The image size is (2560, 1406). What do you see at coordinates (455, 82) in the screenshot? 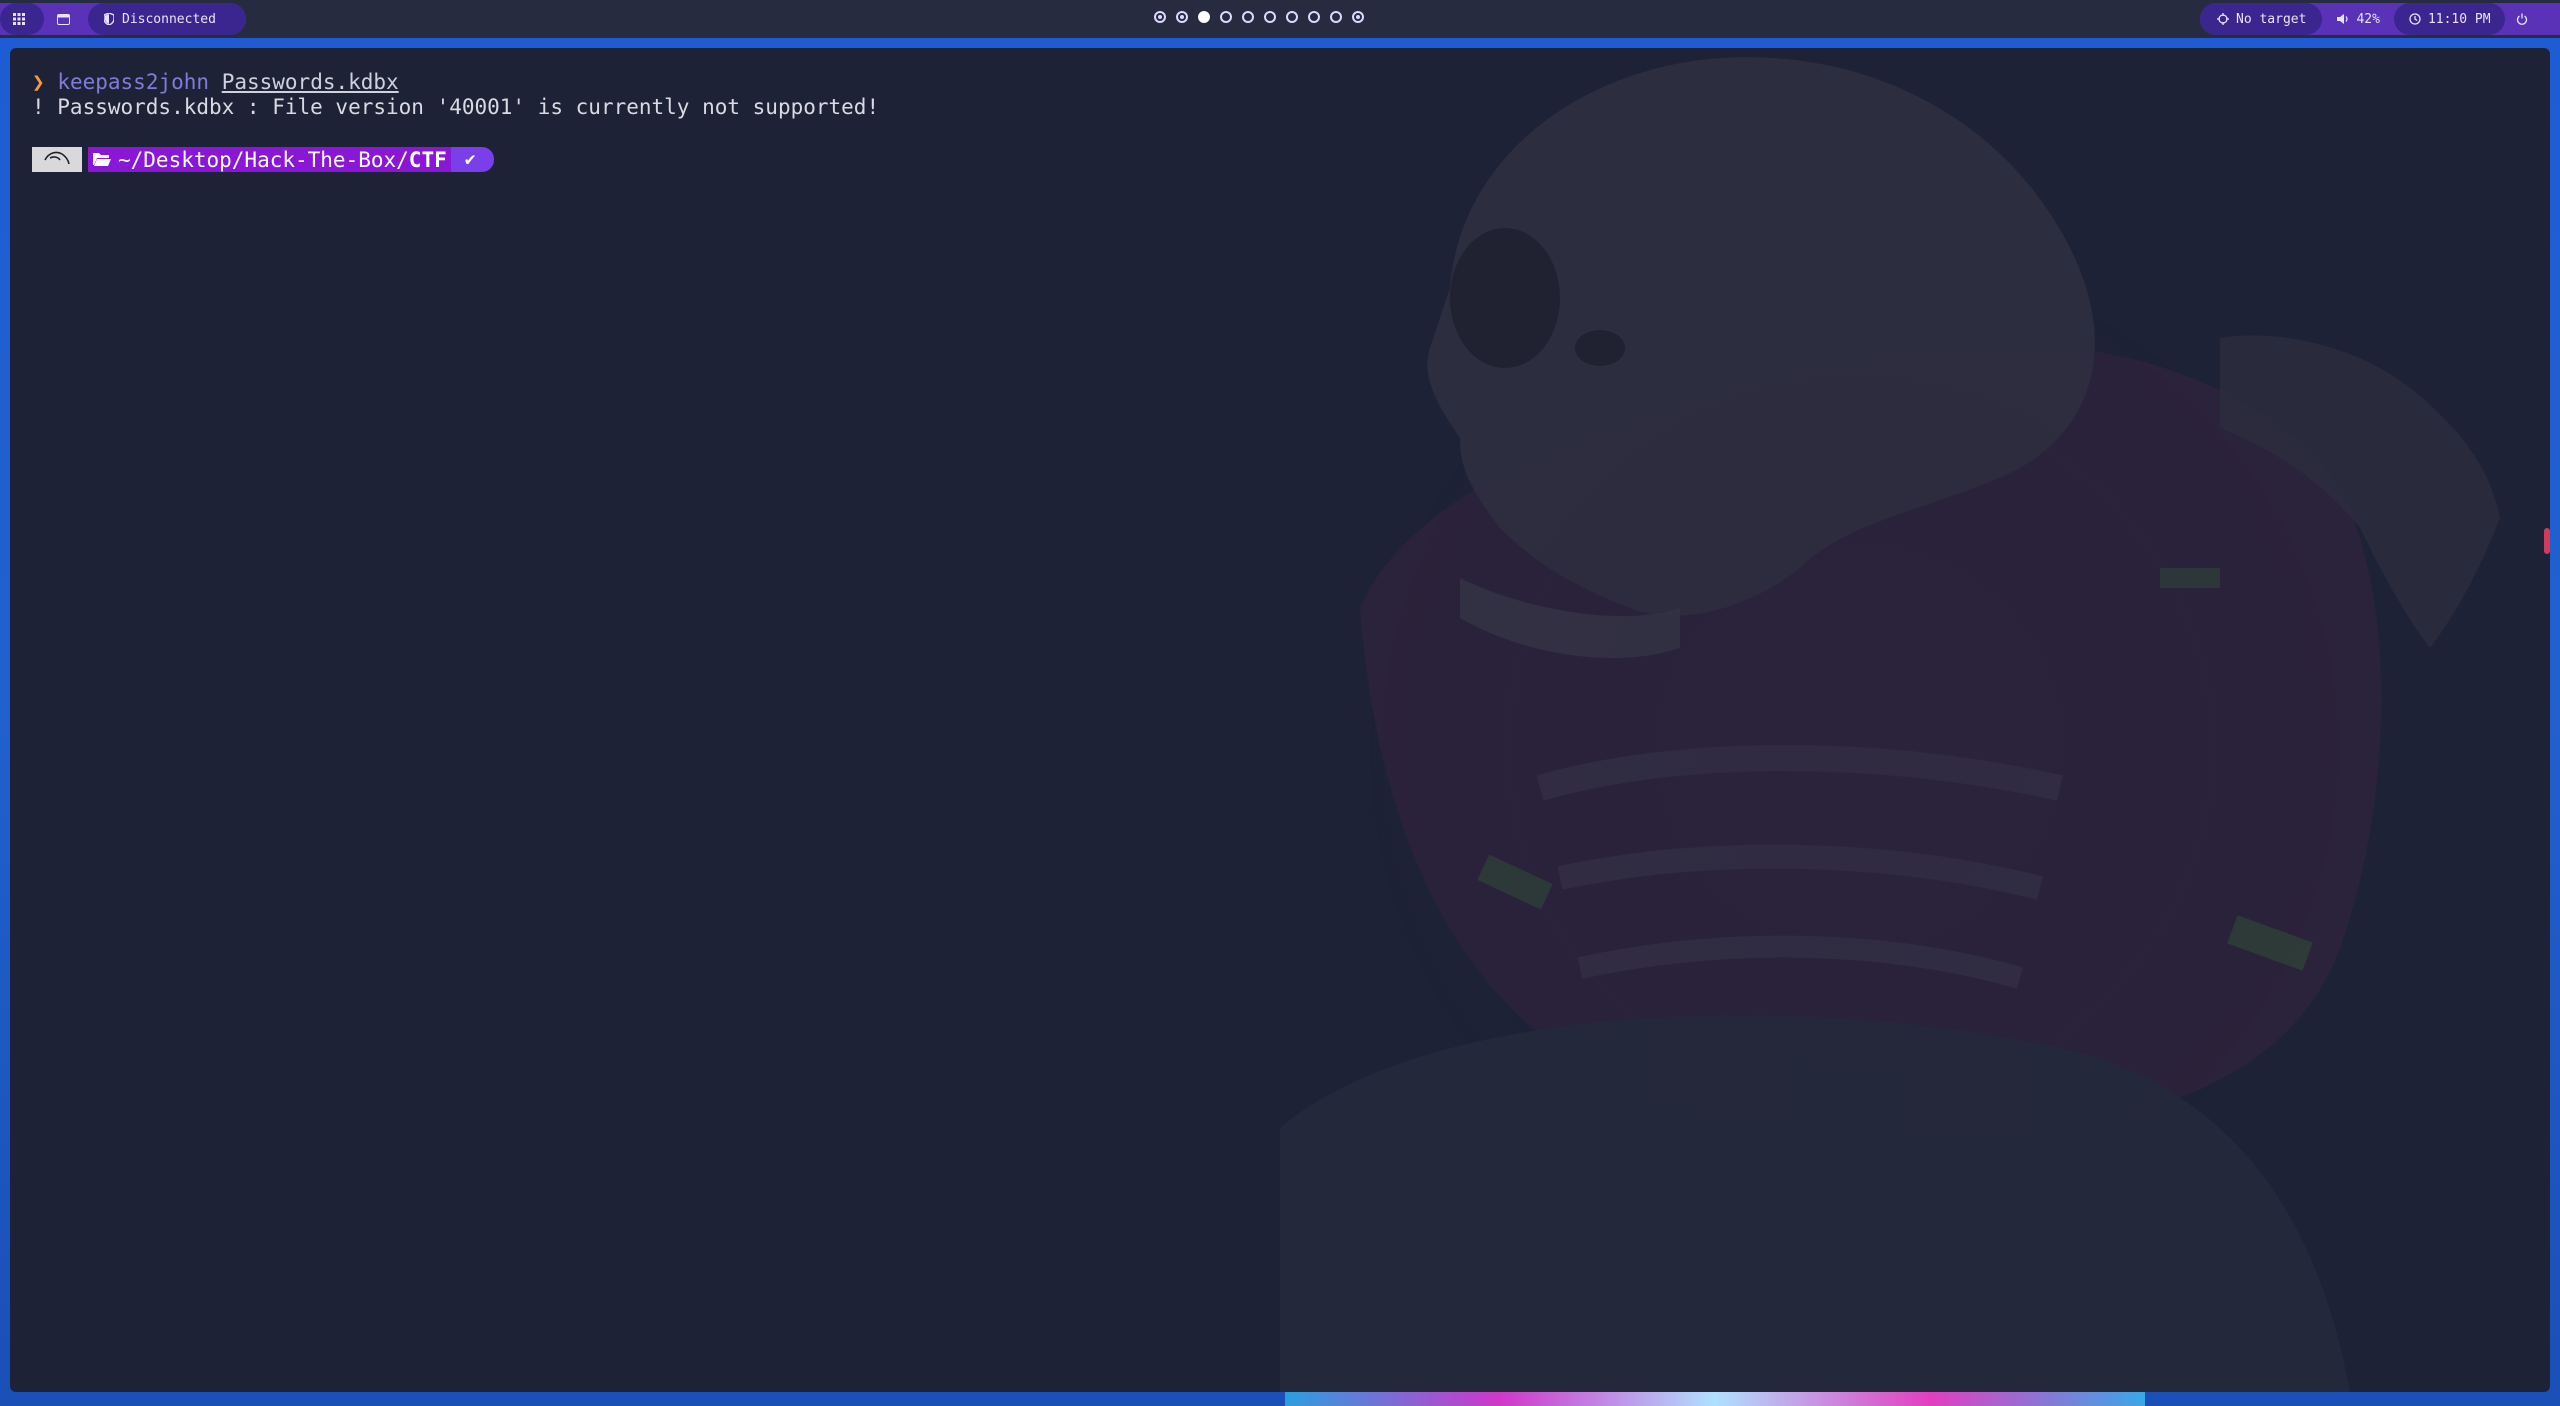
I see `command-line: ❯ keepass2john Passwords.kdbx` at bounding box center [455, 82].